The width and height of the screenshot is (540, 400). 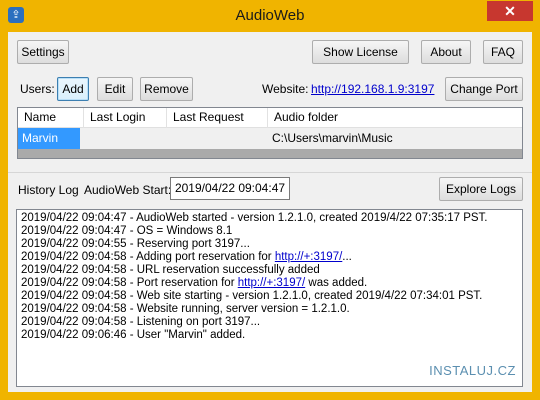 I want to click on faq-button: FAQ, so click(x=503, y=52).